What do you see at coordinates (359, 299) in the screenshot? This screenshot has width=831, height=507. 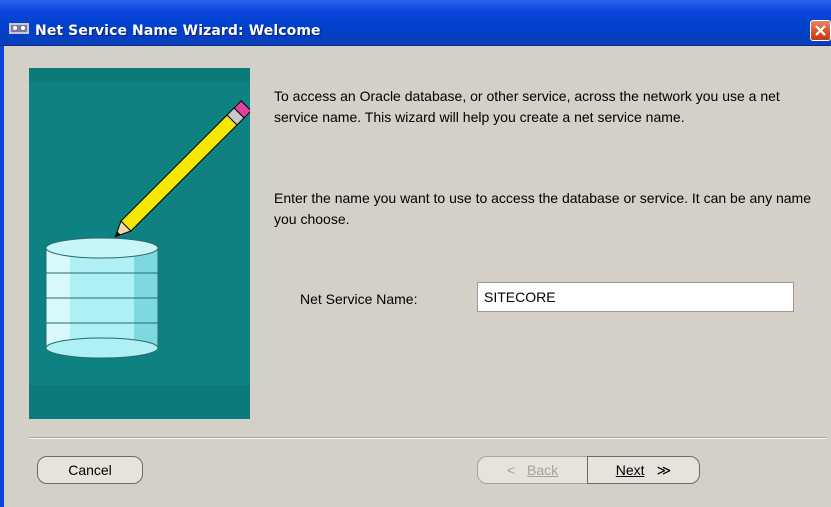 I see `net-service-name-label: Net Service Name:` at bounding box center [359, 299].